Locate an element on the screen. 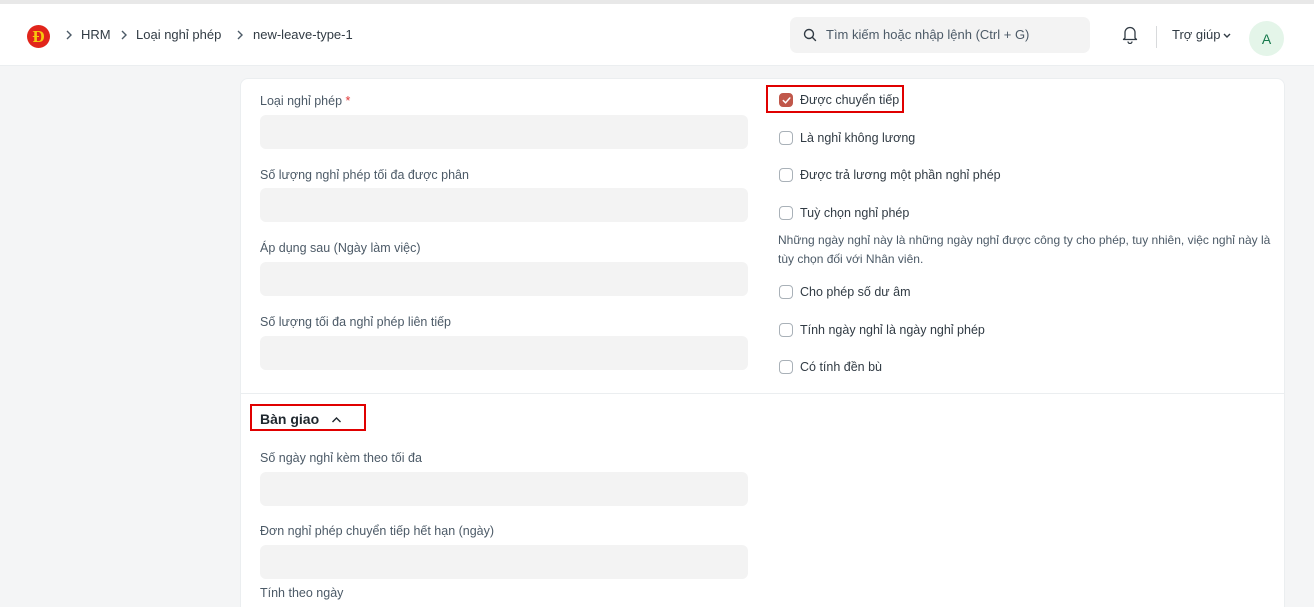  checkbox-label: Cho phép số dư âm is located at coordinates (855, 292).